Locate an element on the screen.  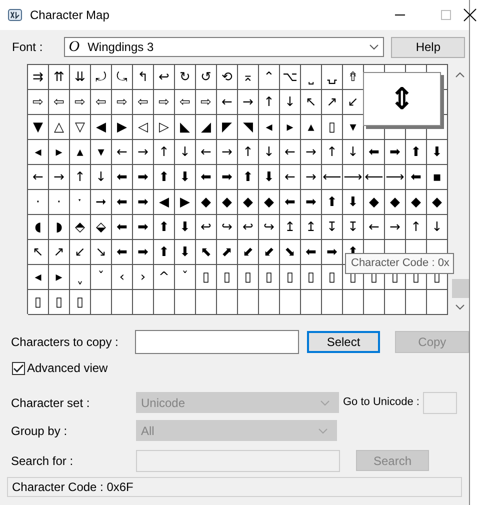
character-cell: ◤ is located at coordinates (227, 127).